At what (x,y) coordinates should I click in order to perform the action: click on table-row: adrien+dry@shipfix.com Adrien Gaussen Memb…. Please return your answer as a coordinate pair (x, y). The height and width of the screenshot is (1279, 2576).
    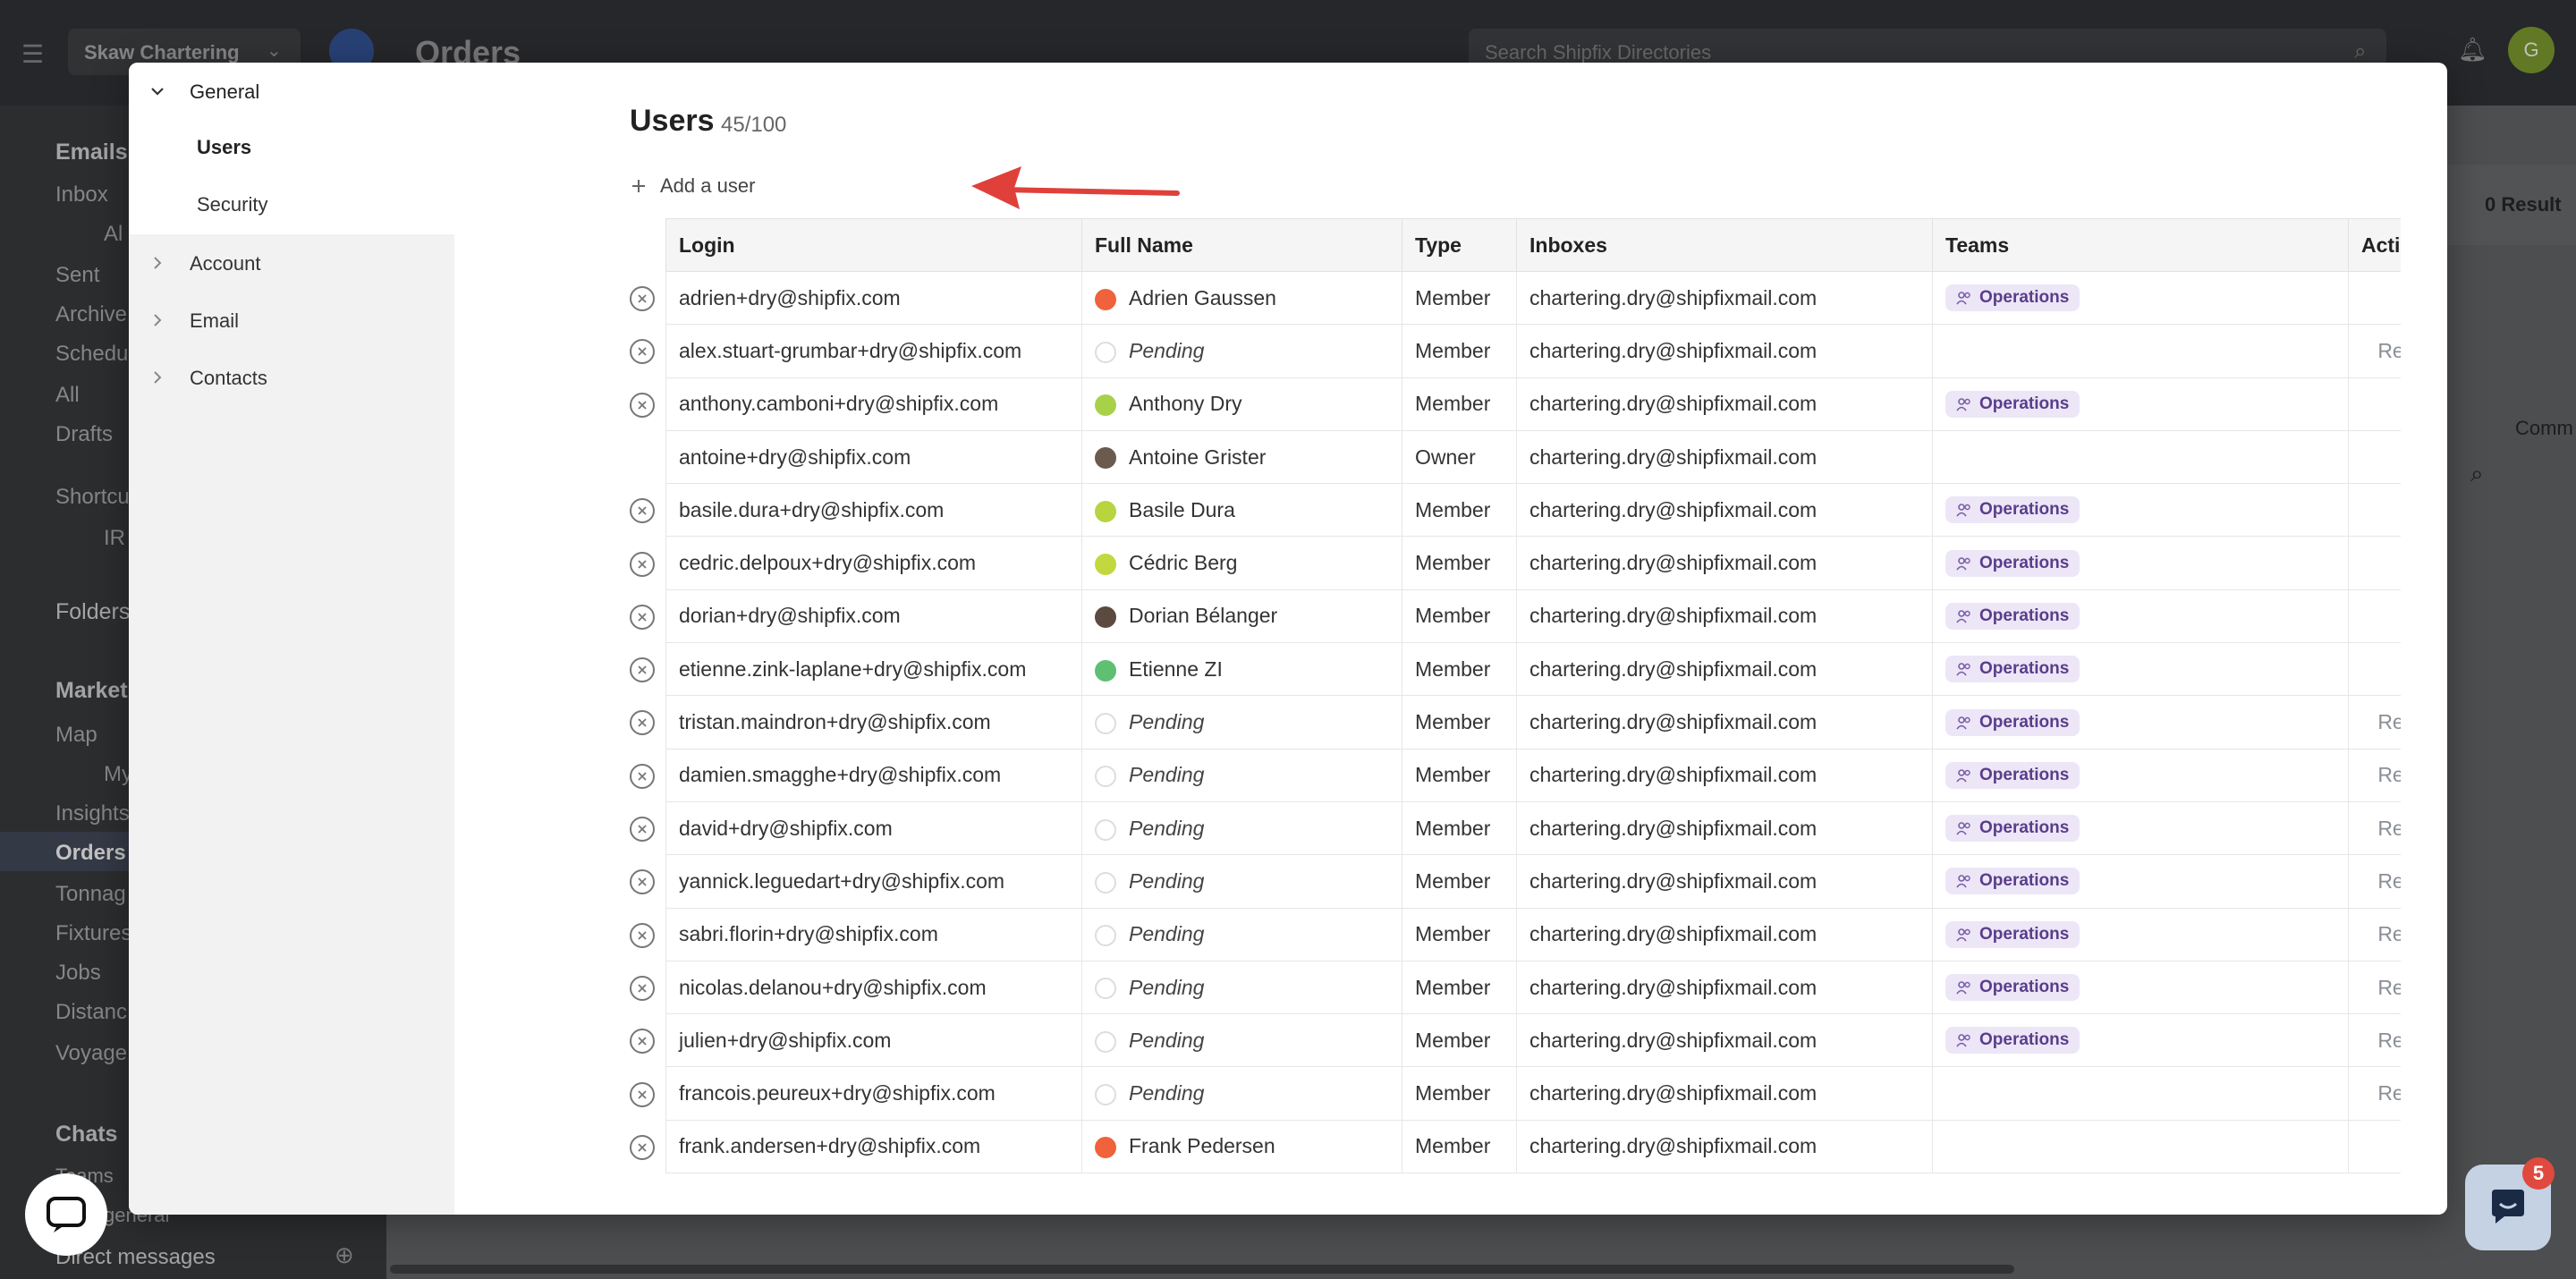
    Looking at the image, I should click on (1533, 298).